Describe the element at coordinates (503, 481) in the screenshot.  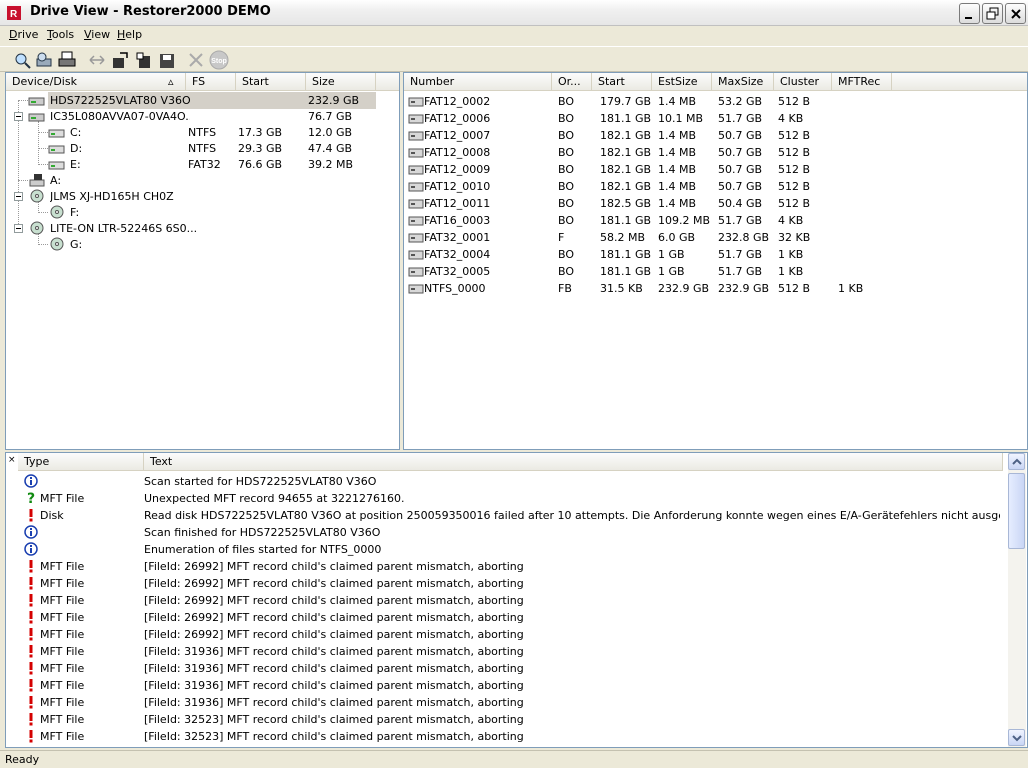
I see `log-row: Scan started for HDS722525VLAT80 V36O` at that location.